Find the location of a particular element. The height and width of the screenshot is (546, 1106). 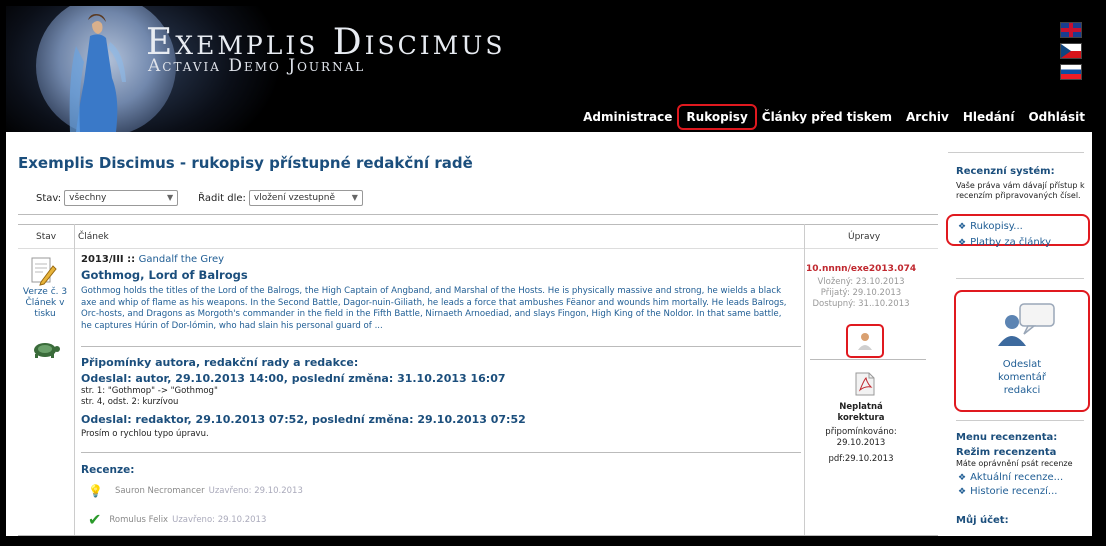

reviewer-mode-title: Režim recenzenta is located at coordinates (1006, 452).